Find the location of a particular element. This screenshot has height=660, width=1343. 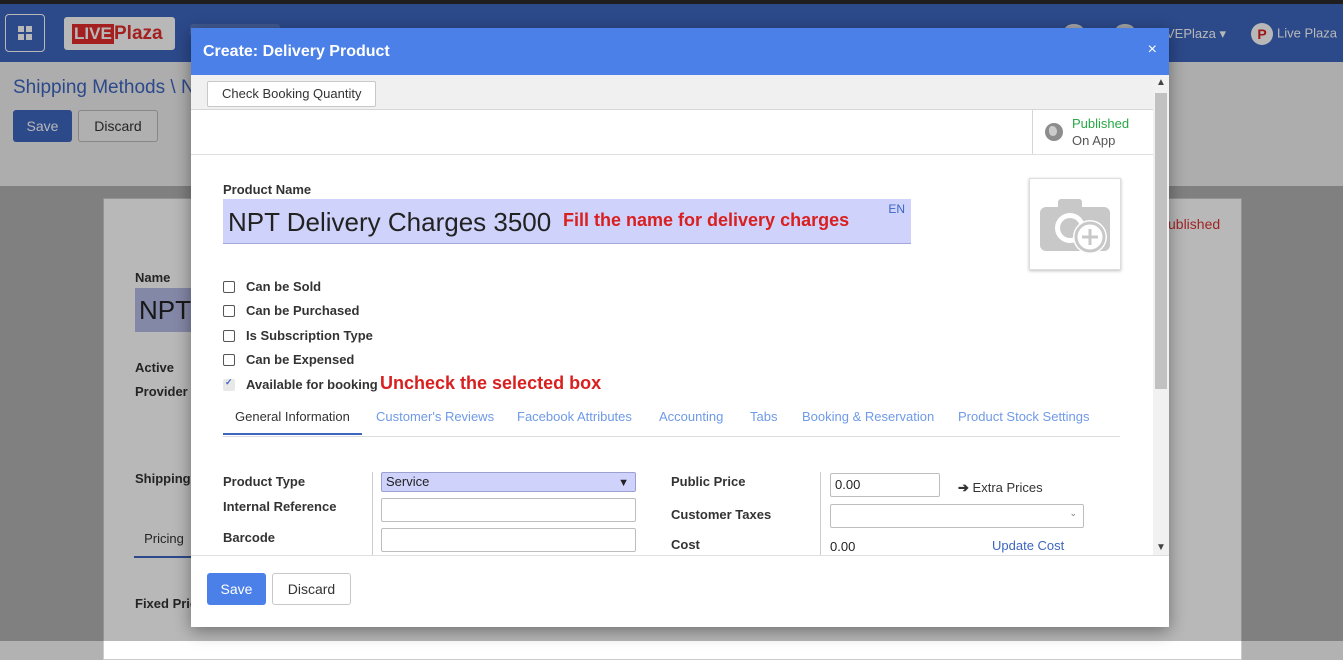

published-on-app: On App is located at coordinates (1094, 140).